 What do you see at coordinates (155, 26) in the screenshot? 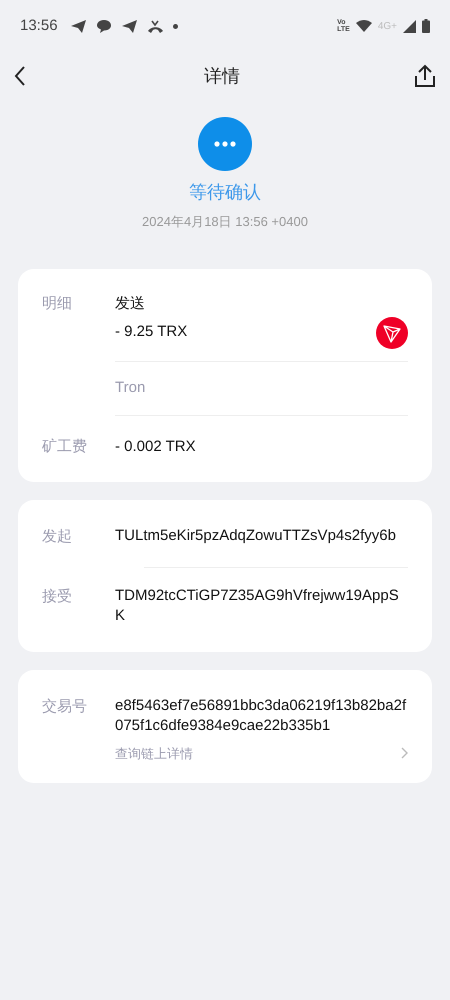
I see `missed-call-icon` at bounding box center [155, 26].